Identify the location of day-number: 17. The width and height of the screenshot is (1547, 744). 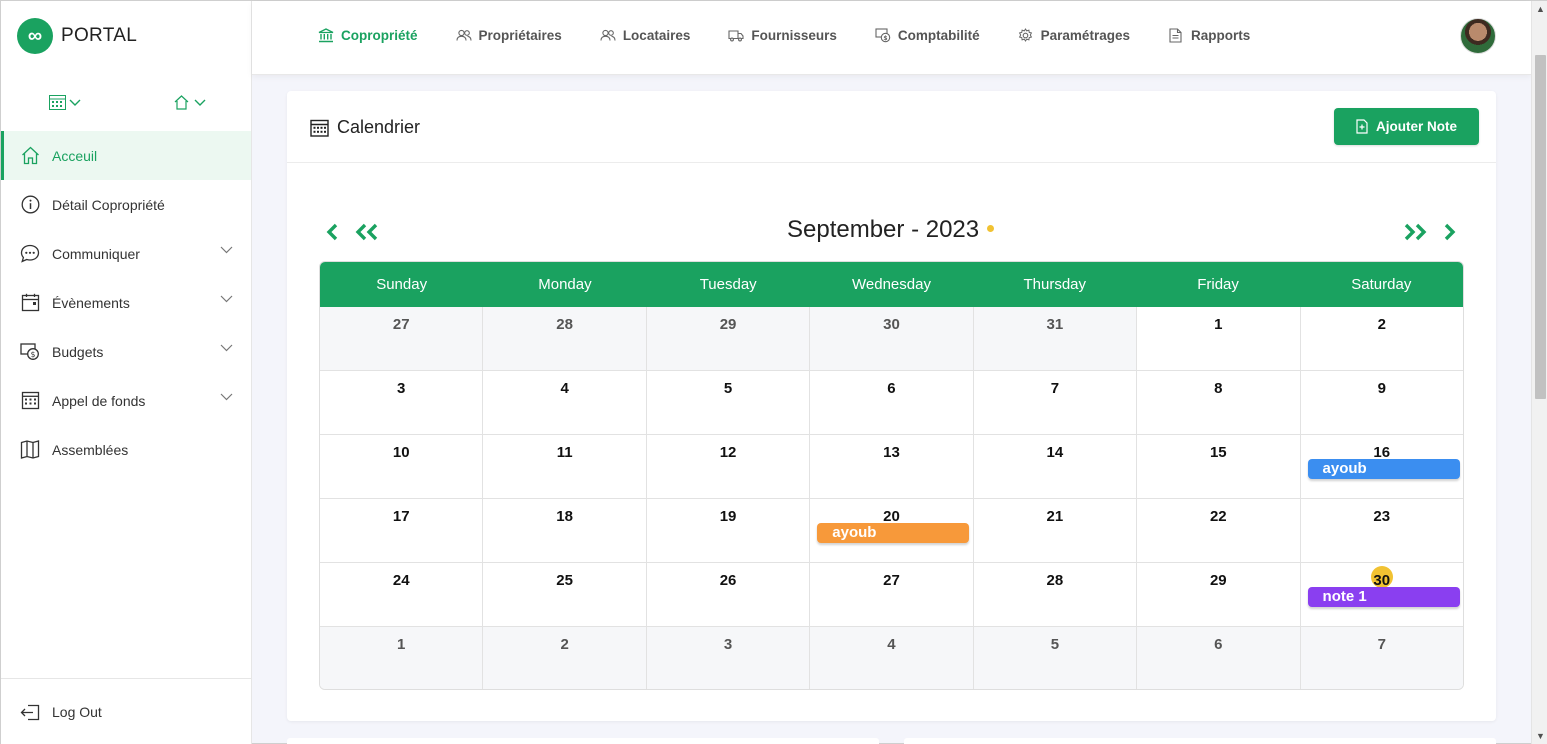
(401, 516).